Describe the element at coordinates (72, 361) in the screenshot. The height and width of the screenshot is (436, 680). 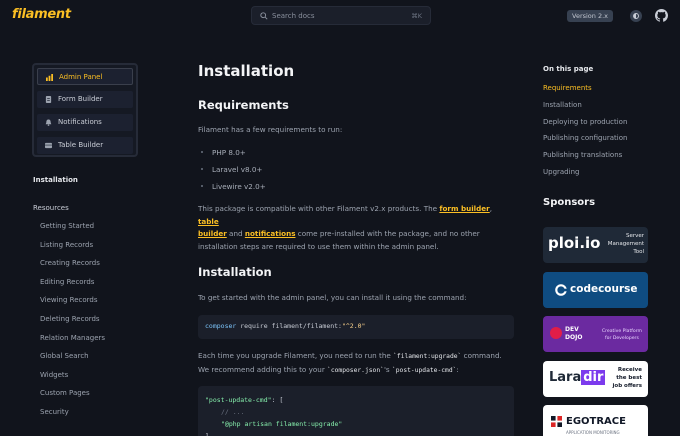
I see `nav-item-global-search: Global Search` at that location.